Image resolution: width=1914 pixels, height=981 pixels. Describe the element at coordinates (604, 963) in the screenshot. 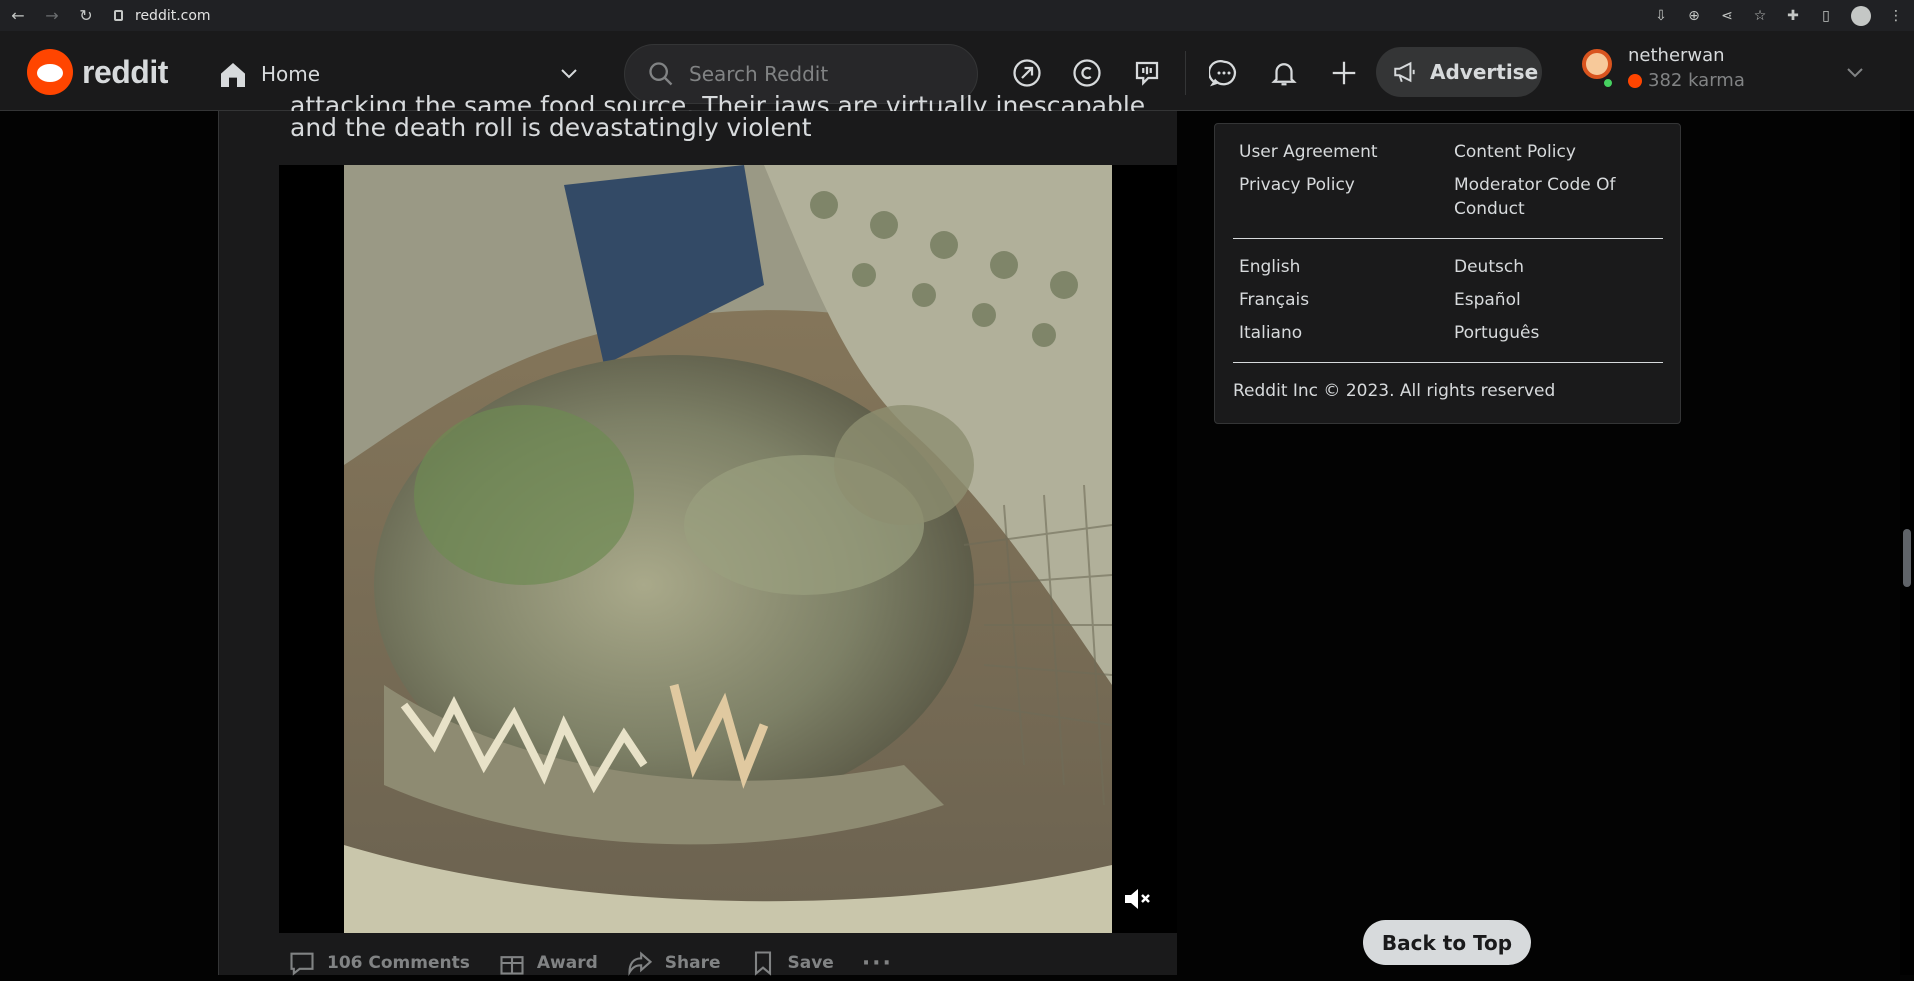

I see `post-actions: 106 Comments Award Share Save ···` at that location.